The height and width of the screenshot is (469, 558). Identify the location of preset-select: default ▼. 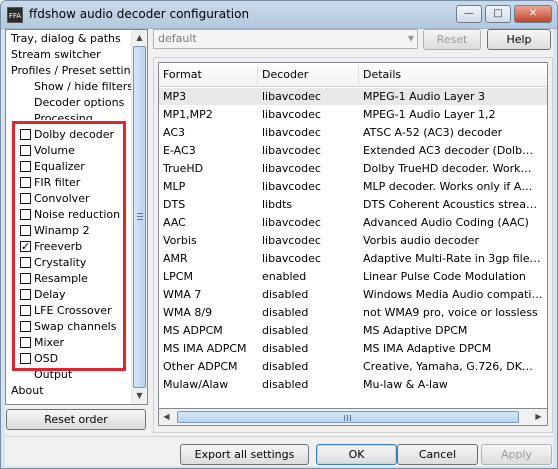
(285, 39).